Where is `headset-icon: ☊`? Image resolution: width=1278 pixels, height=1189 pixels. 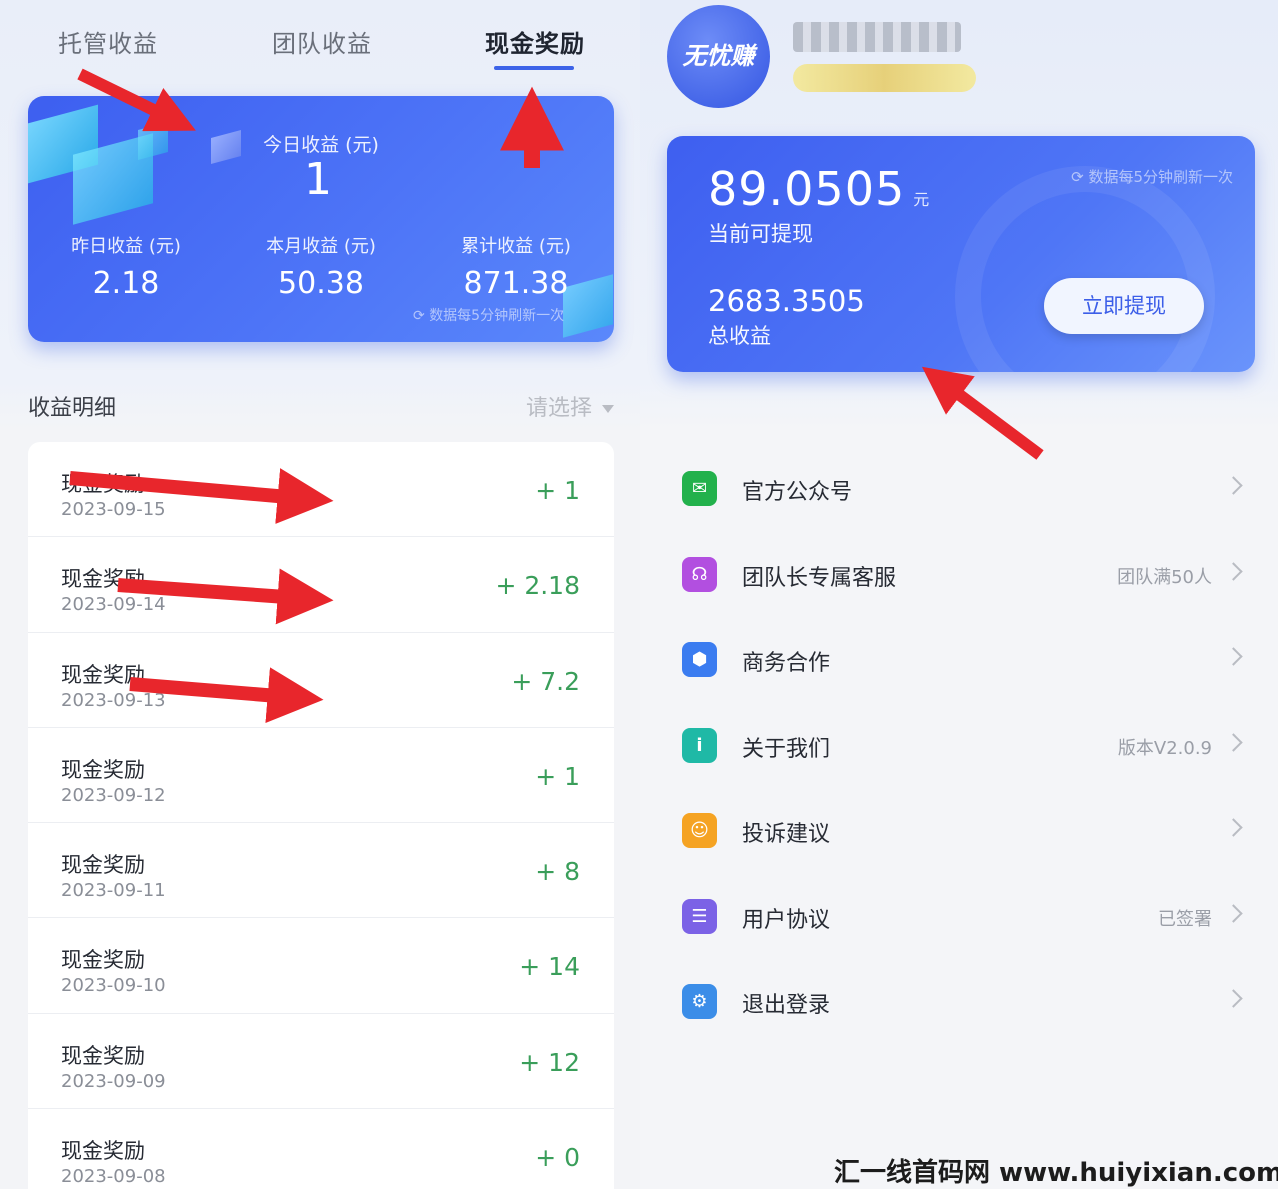
headset-icon: ☊ is located at coordinates (699, 574).